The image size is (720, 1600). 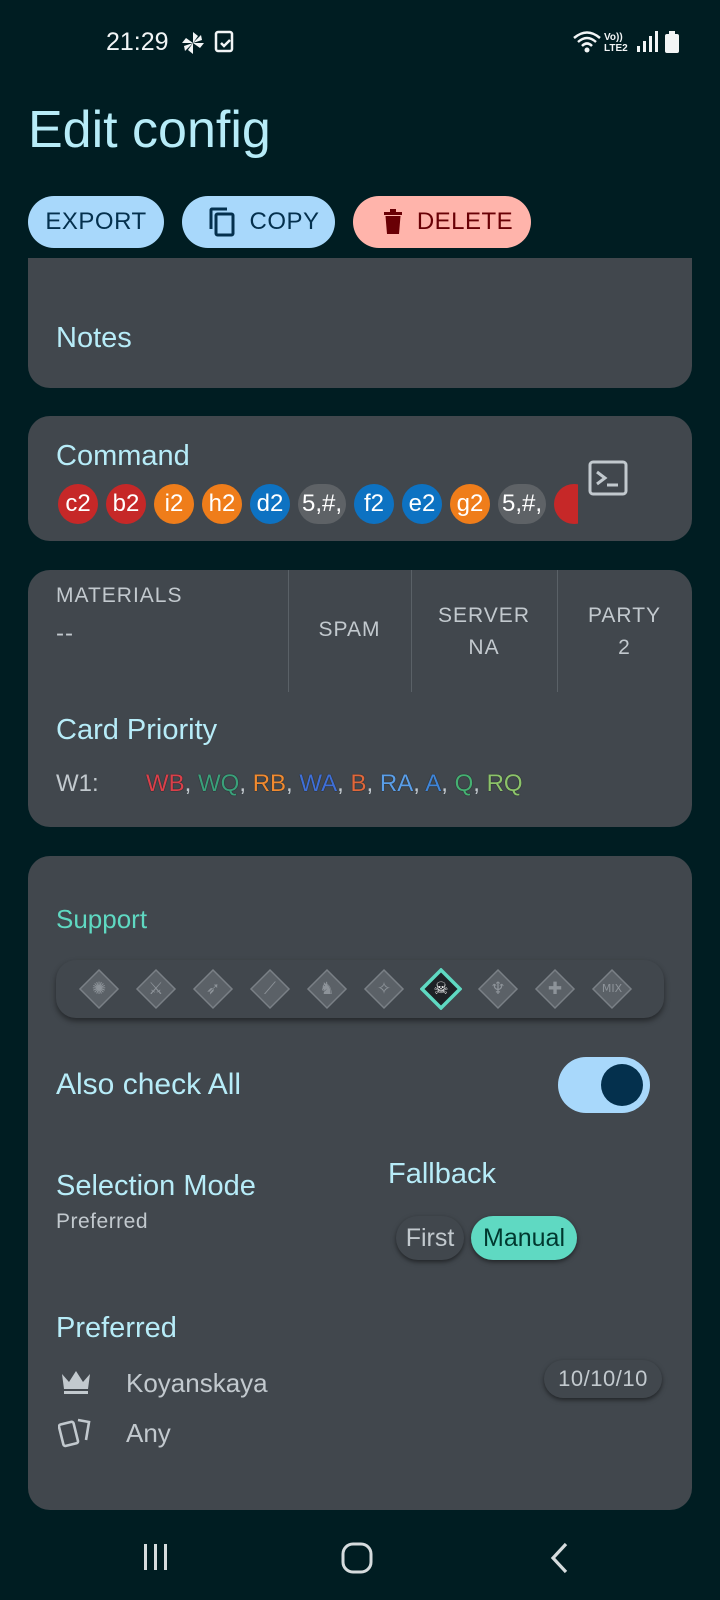 What do you see at coordinates (504, 783) in the screenshot?
I see `priority-card: RQ` at bounding box center [504, 783].